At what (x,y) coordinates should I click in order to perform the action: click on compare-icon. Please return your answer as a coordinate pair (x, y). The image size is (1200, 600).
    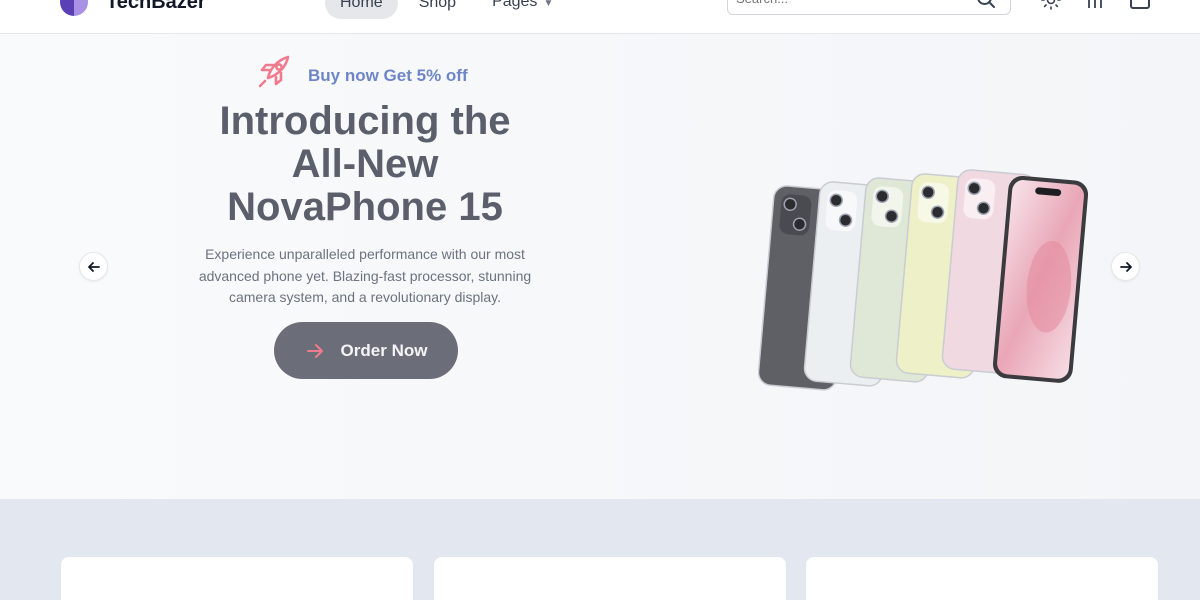
    Looking at the image, I should click on (1095, 5).